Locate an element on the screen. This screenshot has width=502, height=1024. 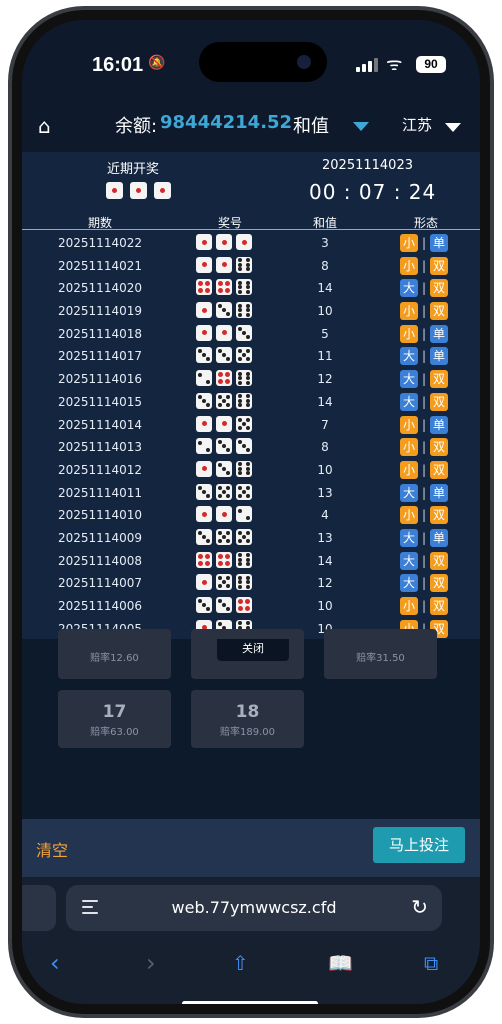
share-icon: ⇧ is located at coordinates (240, 963).